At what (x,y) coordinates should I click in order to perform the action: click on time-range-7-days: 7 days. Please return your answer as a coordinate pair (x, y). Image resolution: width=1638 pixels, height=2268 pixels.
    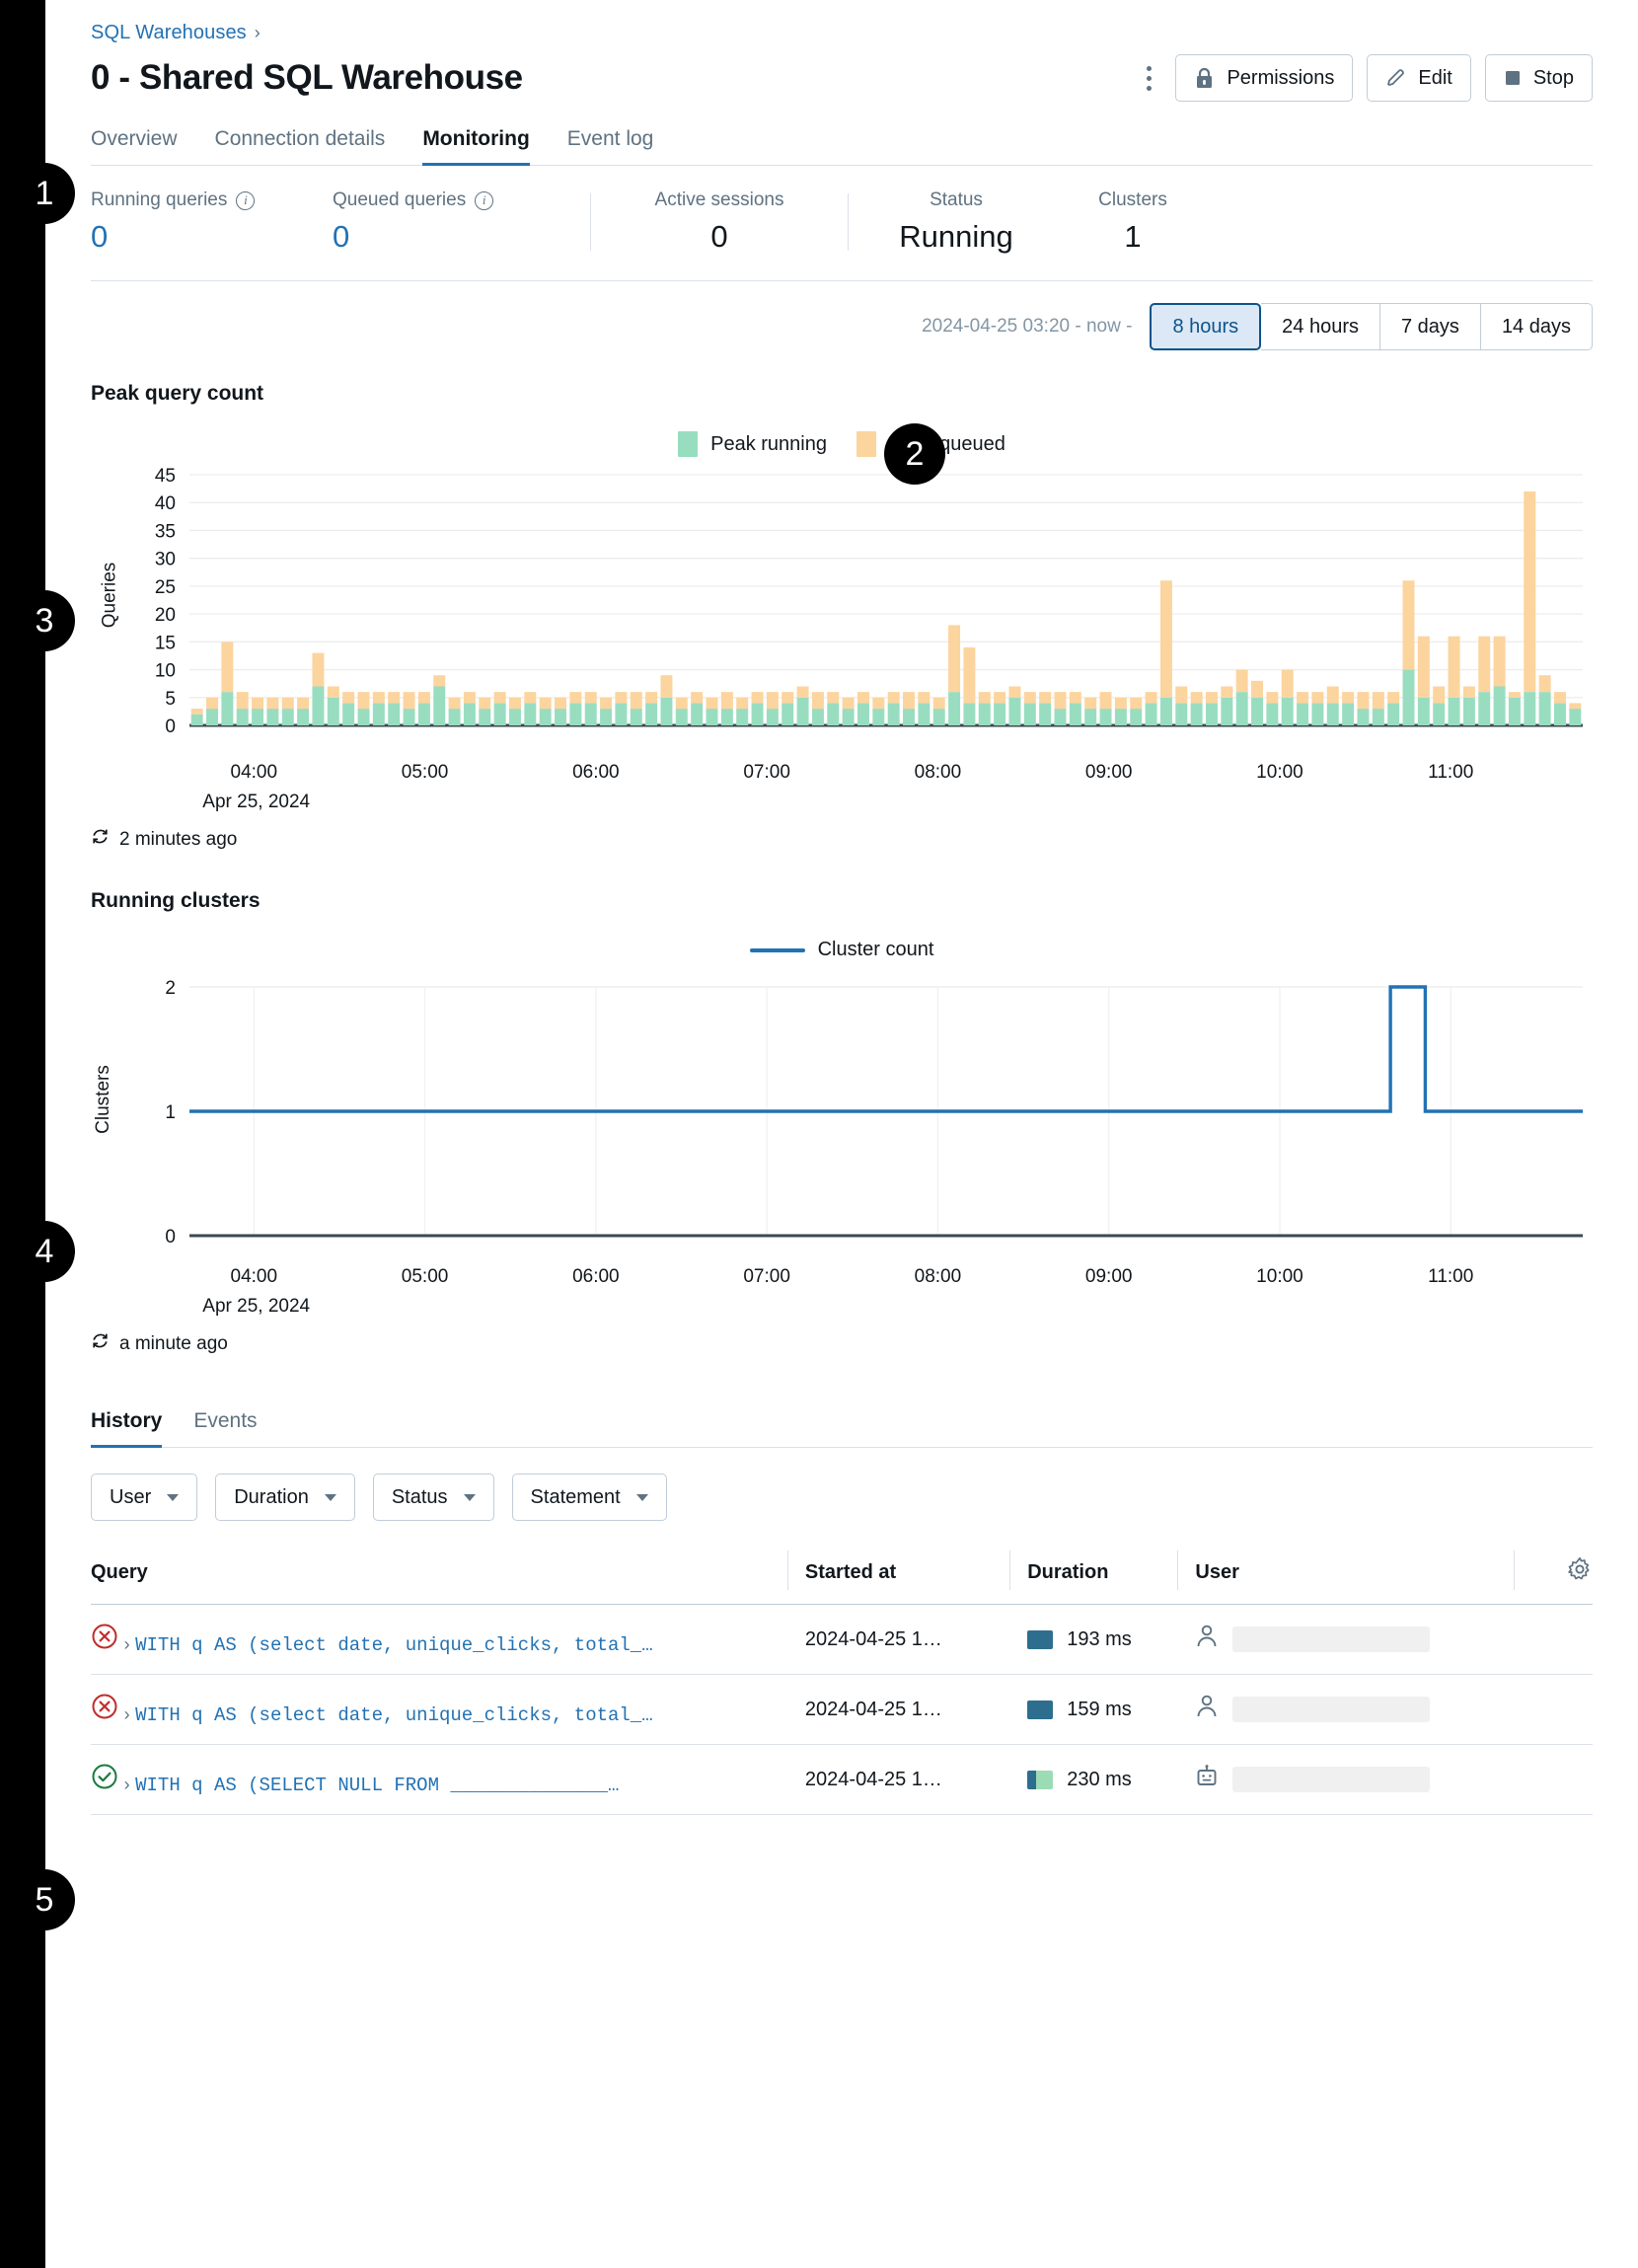
    Looking at the image, I should click on (1430, 327).